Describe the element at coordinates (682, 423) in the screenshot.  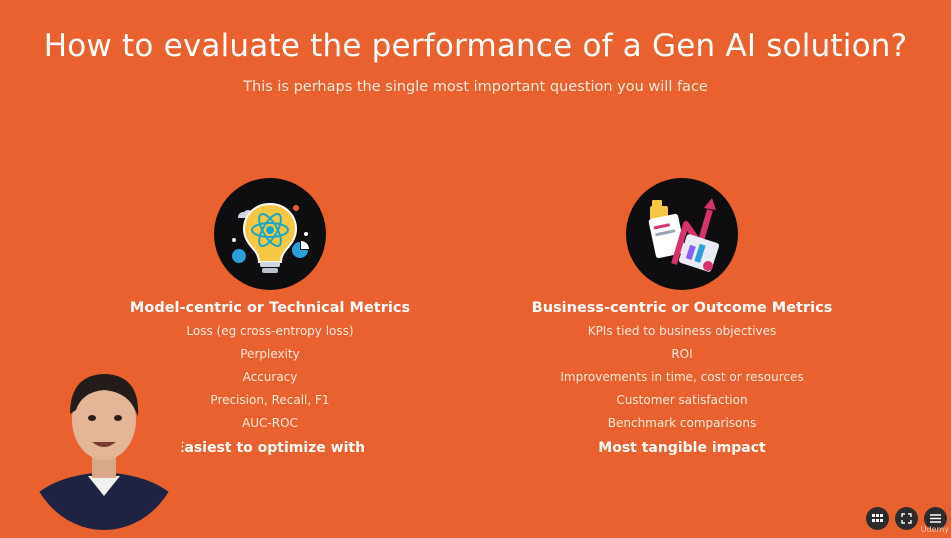
I see `metric-item: Benchmark comparisons` at that location.